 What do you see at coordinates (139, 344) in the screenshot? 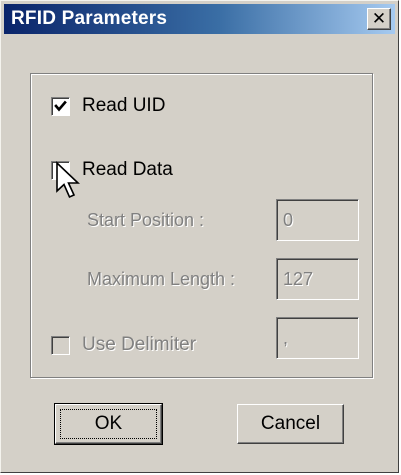
I see `use-delimiter-label: Use Delimiter` at bounding box center [139, 344].